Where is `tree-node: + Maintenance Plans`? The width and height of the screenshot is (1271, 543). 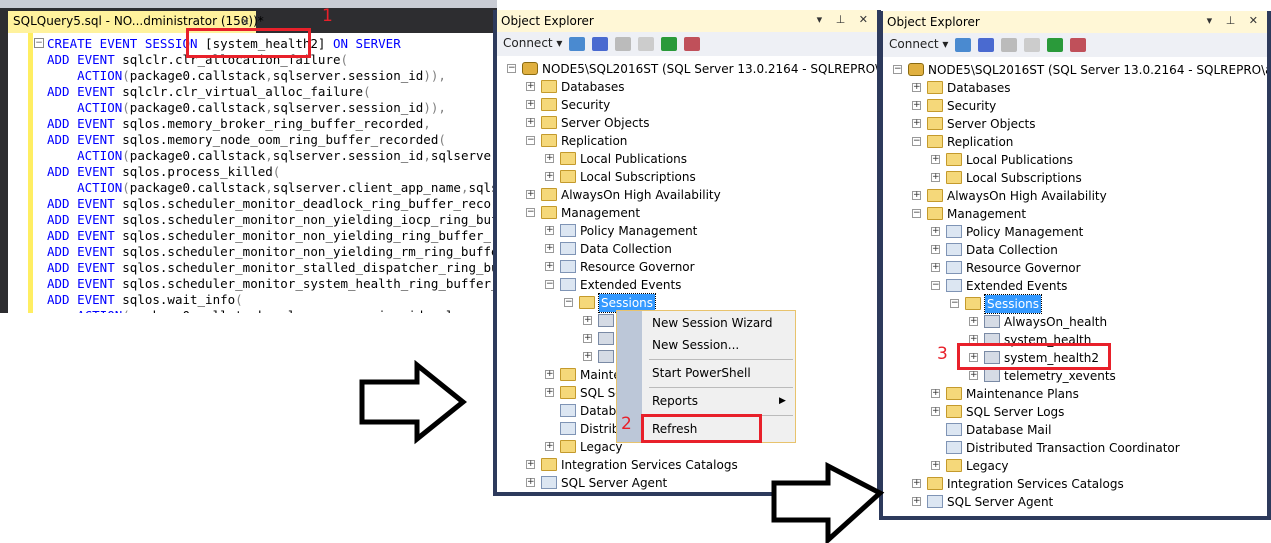
tree-node: + Maintenance Plans is located at coordinates (1075, 394).